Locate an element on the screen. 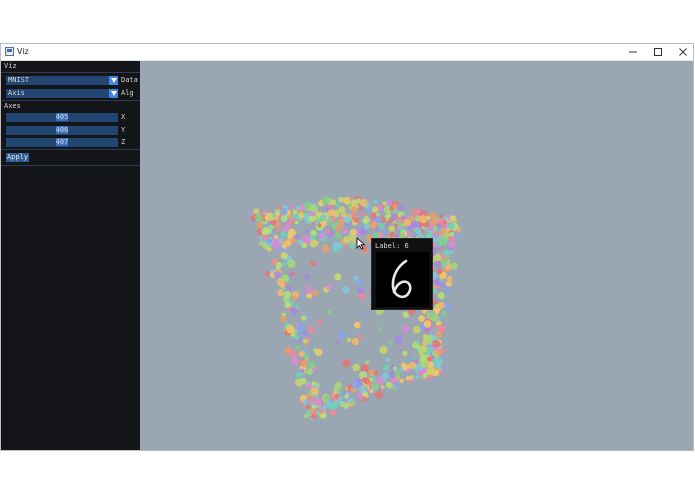 Image resolution: width=695 pixels, height=494 pixels. axis-z-input: 407 is located at coordinates (62, 142).